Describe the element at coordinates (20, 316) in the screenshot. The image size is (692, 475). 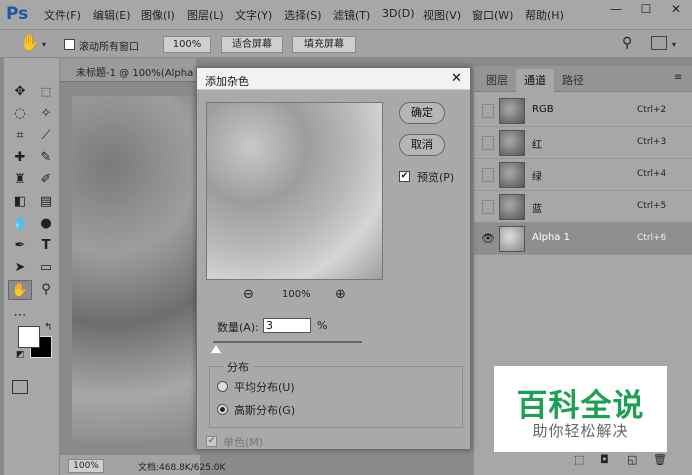
I see `more-tools-icon: ⋯` at that location.